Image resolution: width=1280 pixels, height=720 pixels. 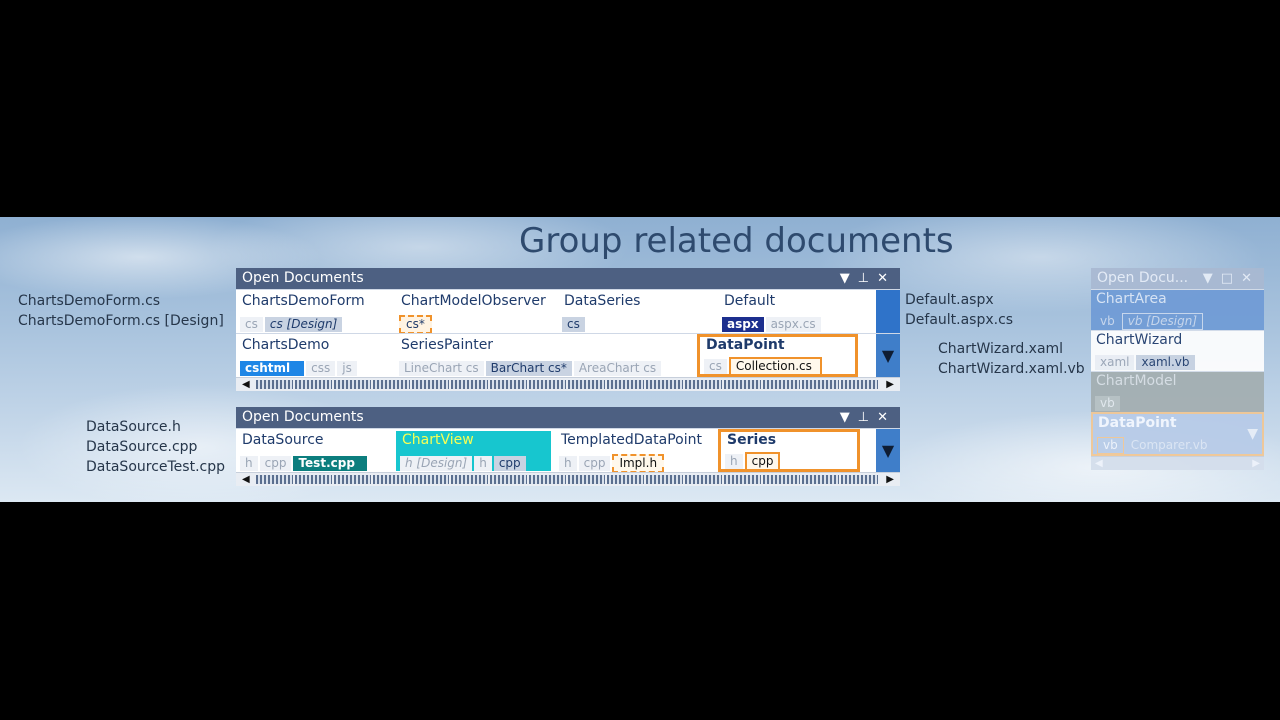 I want to click on tab-group-dataseries: DataSeries cs, so click(x=635, y=312).